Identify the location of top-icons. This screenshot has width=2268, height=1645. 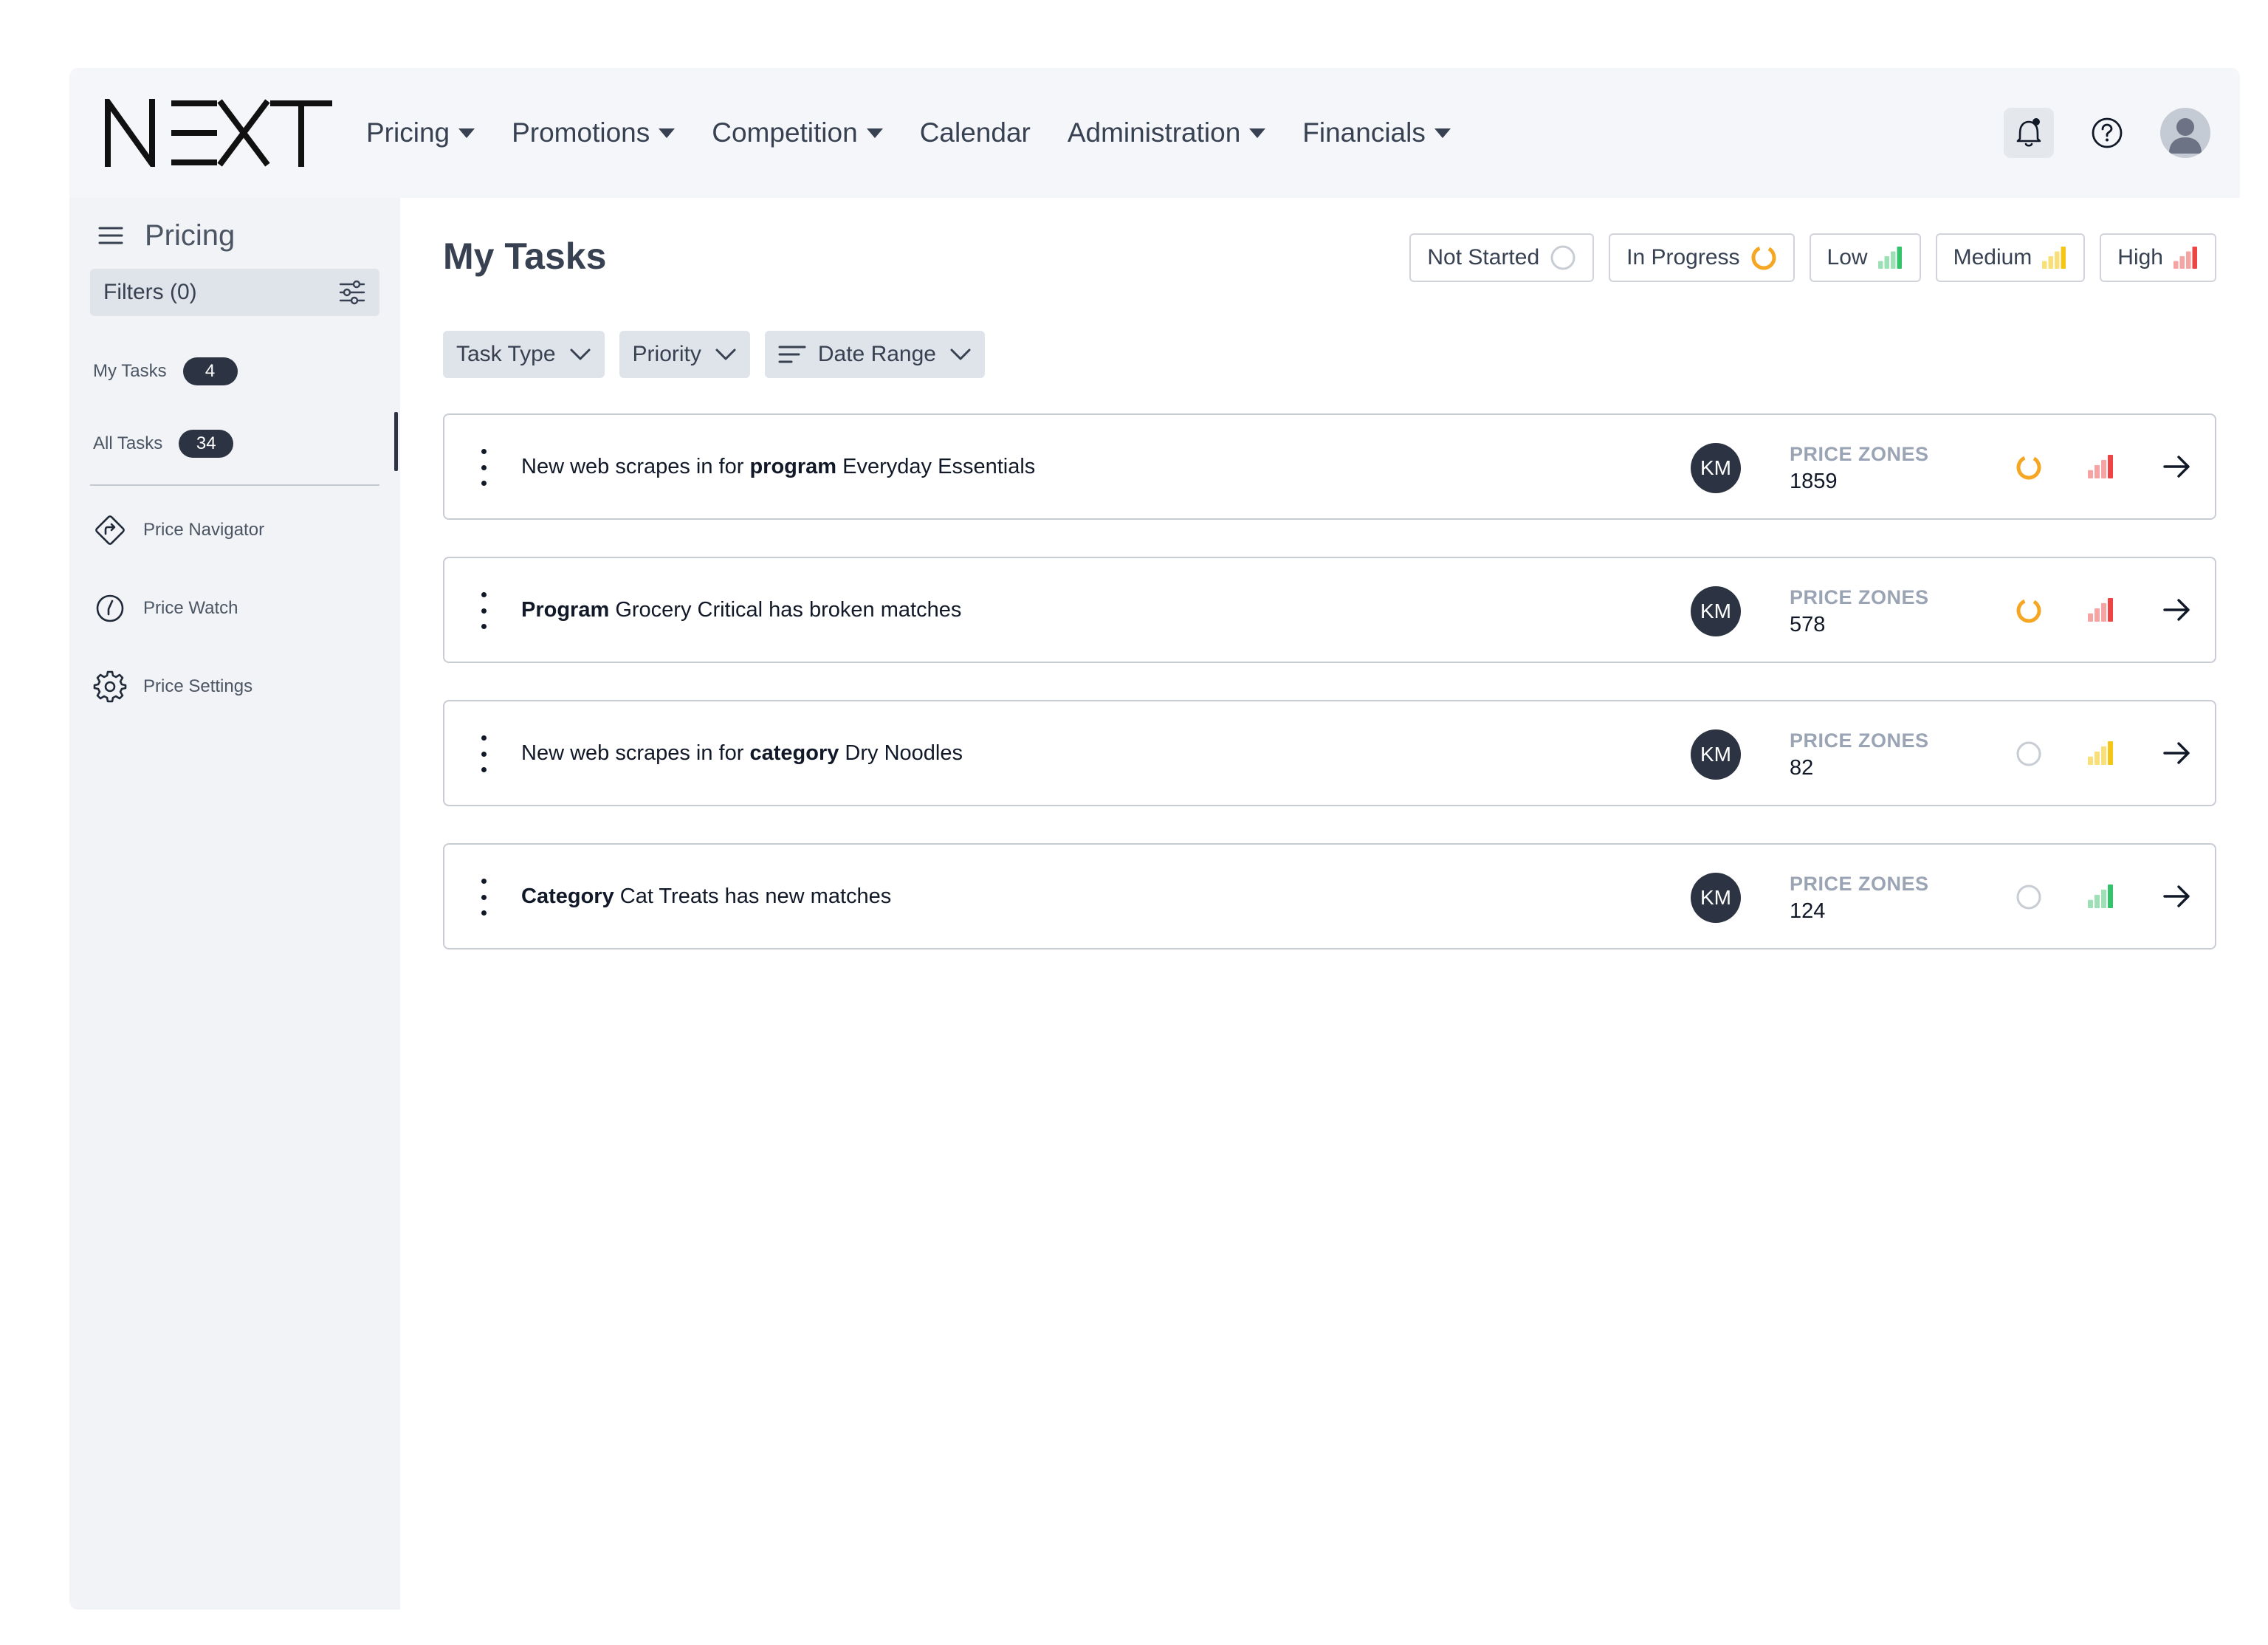
(2093, 133).